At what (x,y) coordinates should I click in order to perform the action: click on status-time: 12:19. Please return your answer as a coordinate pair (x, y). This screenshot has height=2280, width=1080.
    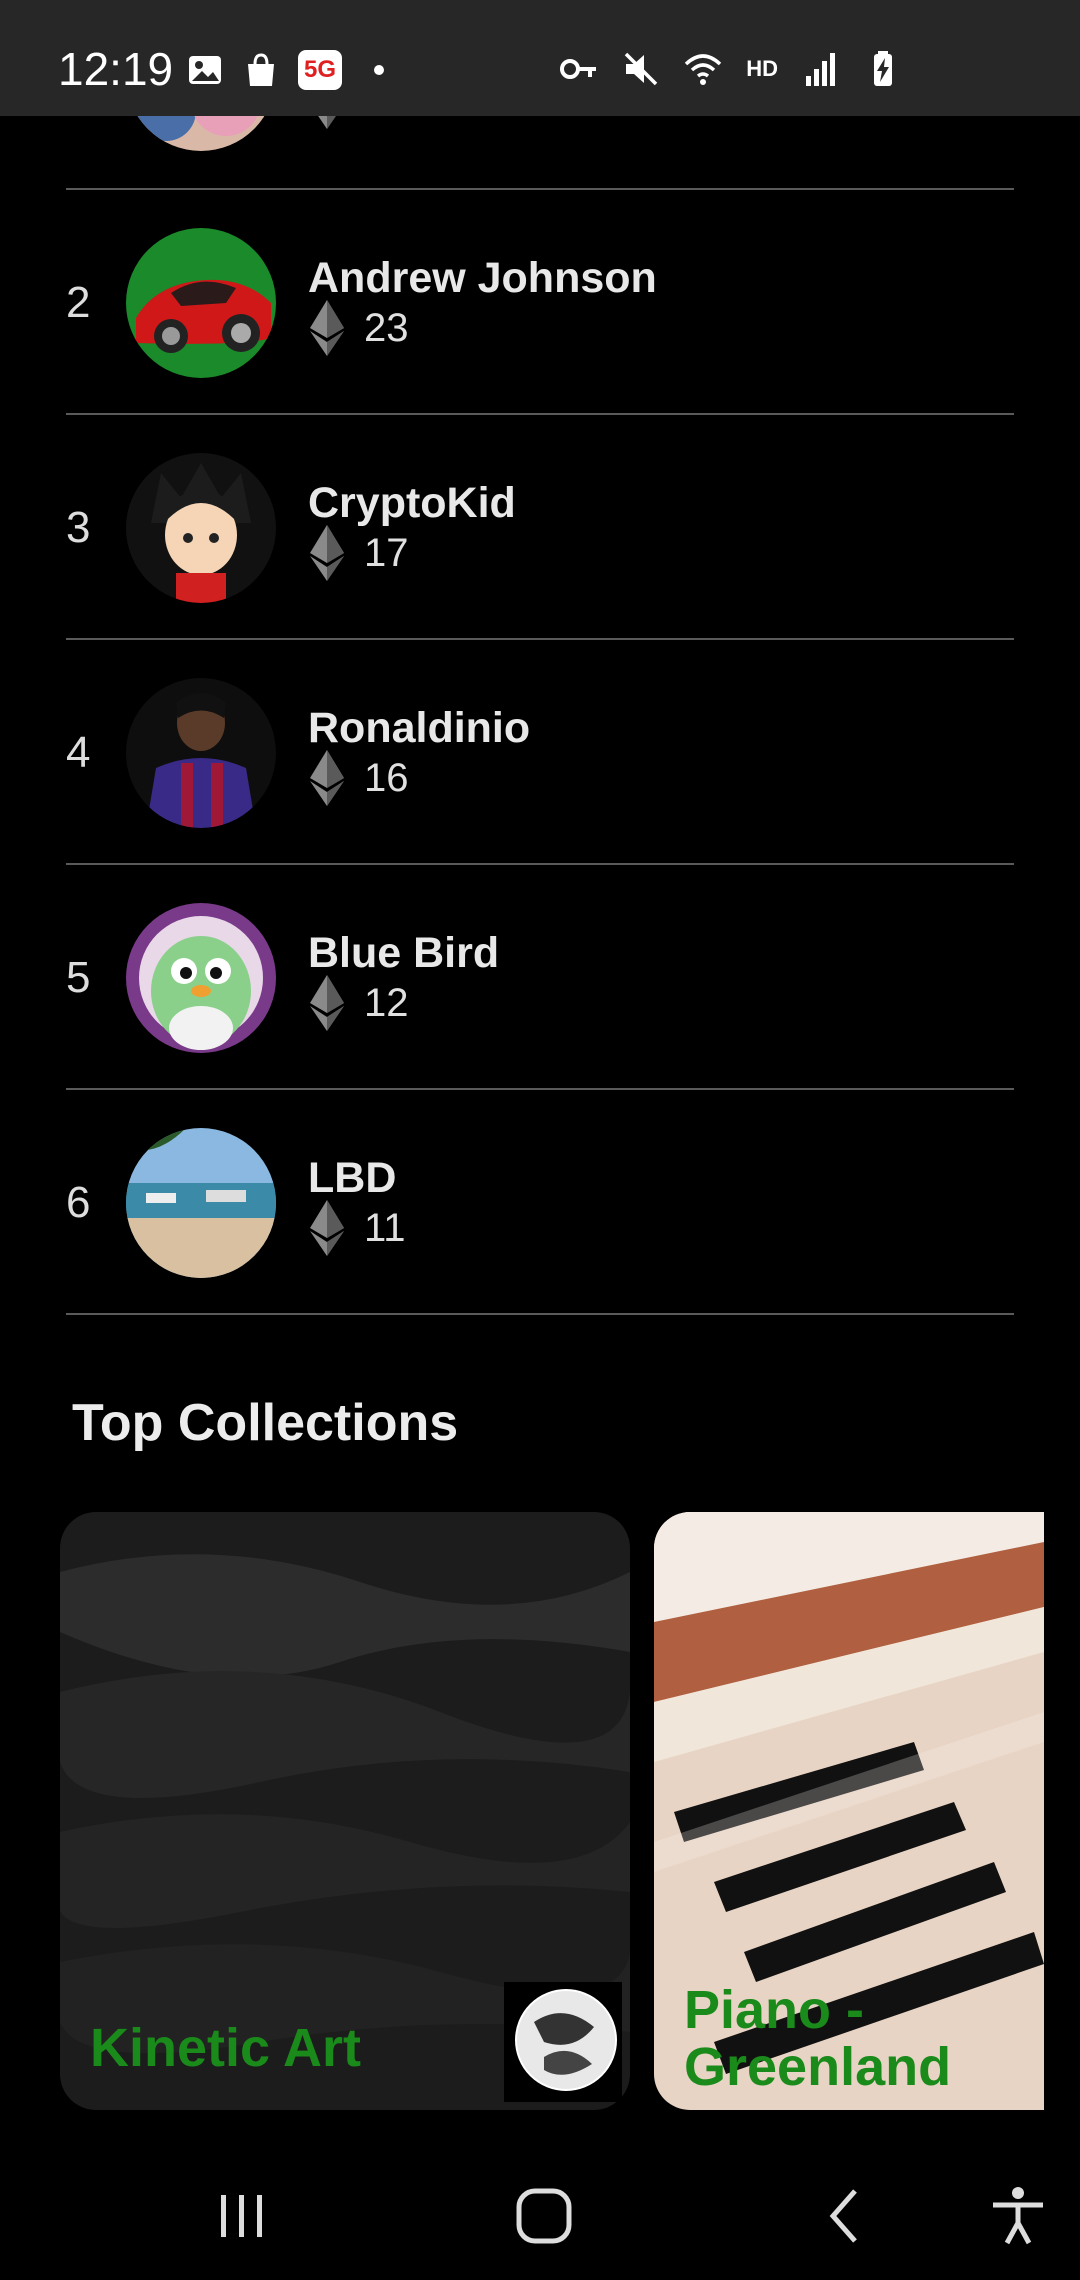
    Looking at the image, I should click on (116, 69).